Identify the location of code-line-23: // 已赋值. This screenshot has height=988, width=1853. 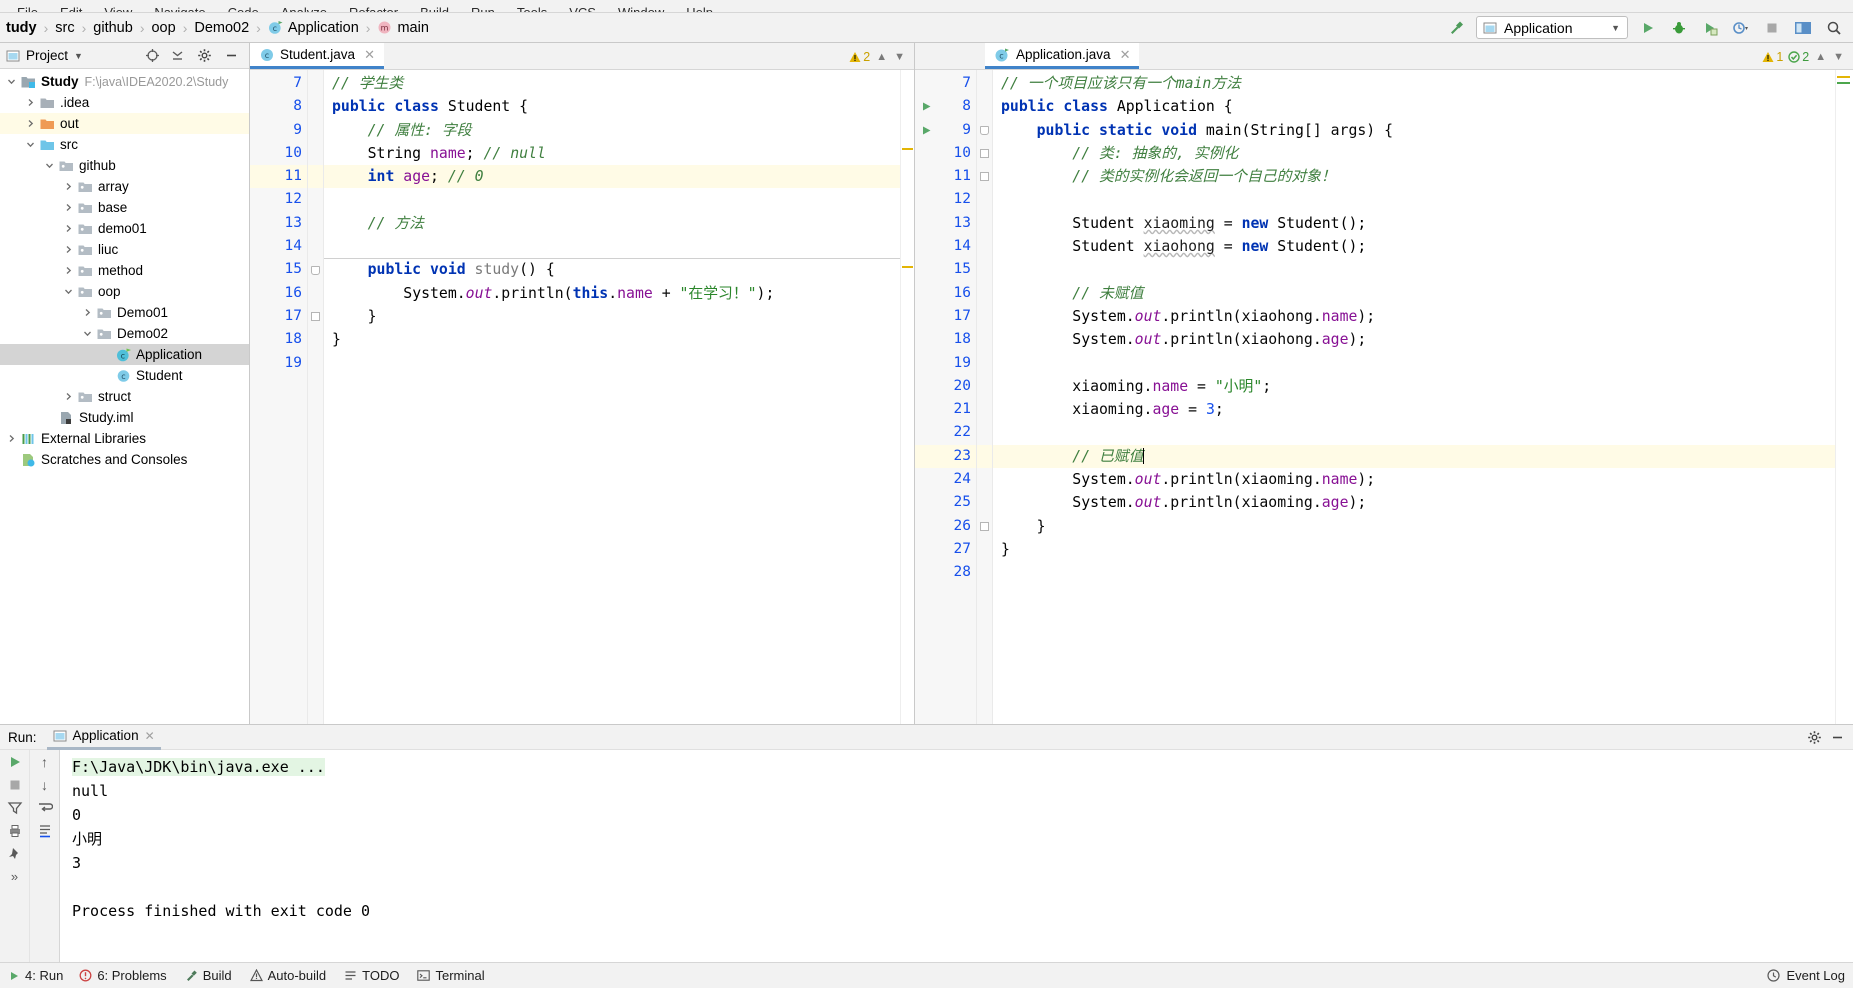
(1414, 456).